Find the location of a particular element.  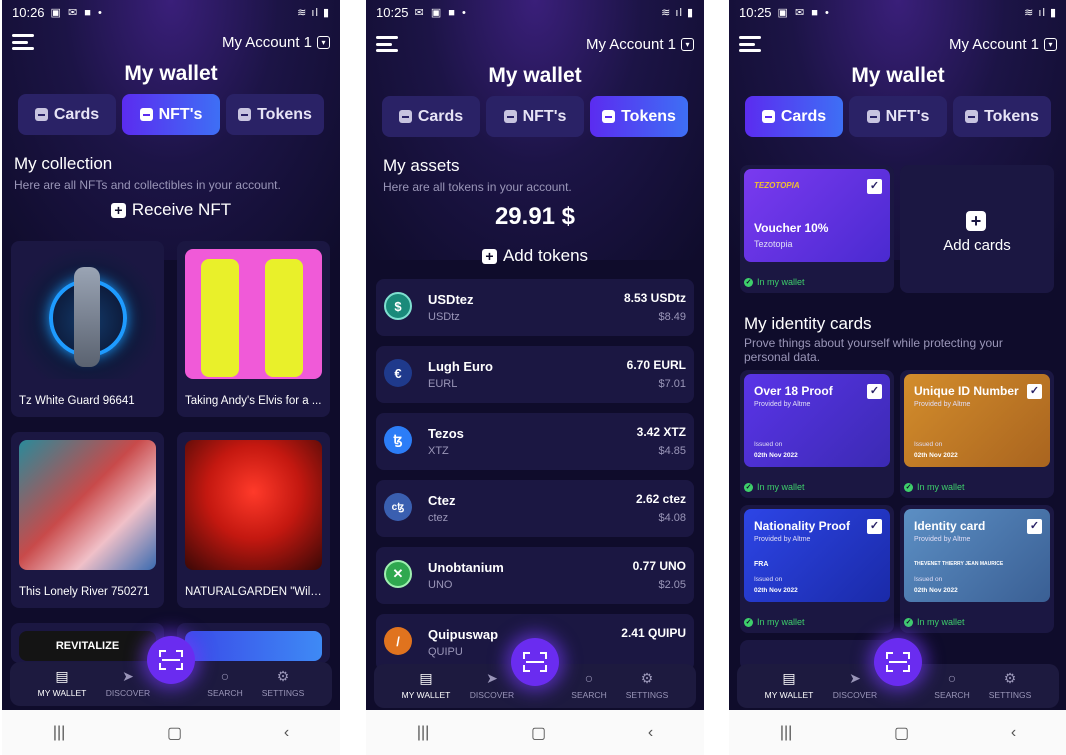

status-time: 10:25 is located at coordinates (392, 12).